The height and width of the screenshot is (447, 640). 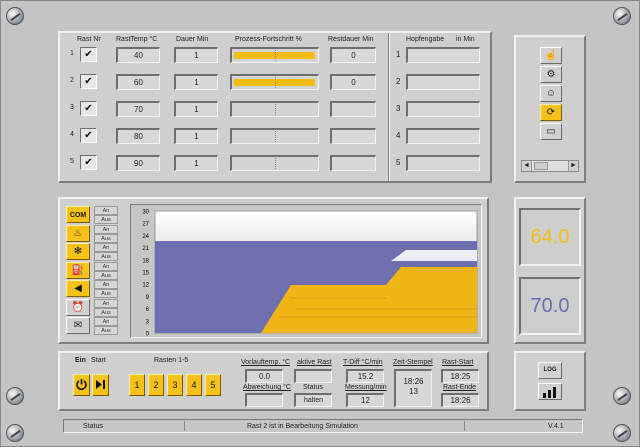 I want to click on hopfen-number: 5, so click(x=398, y=162).